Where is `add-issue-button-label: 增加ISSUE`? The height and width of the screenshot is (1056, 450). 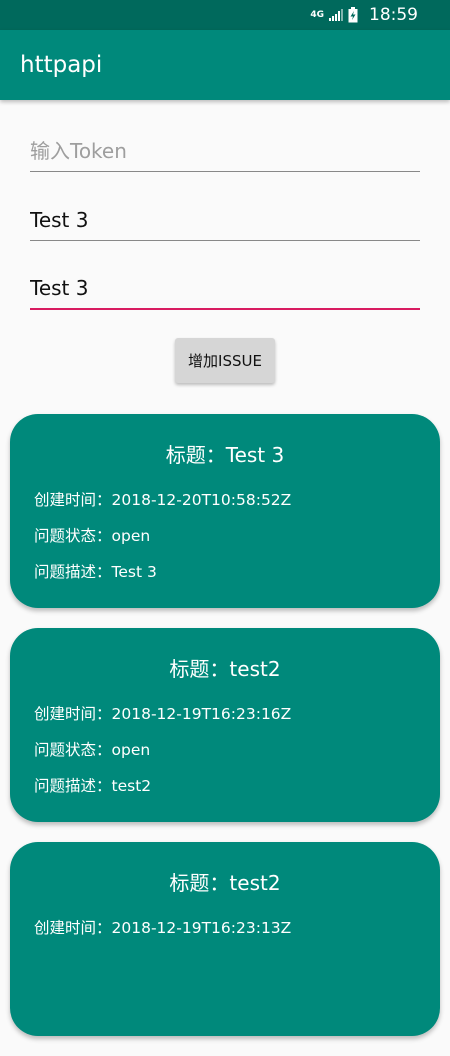 add-issue-button-label: 增加ISSUE is located at coordinates (225, 361).